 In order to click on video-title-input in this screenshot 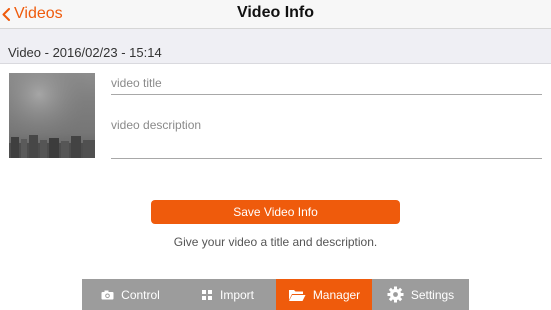, I will do `click(326, 83)`.